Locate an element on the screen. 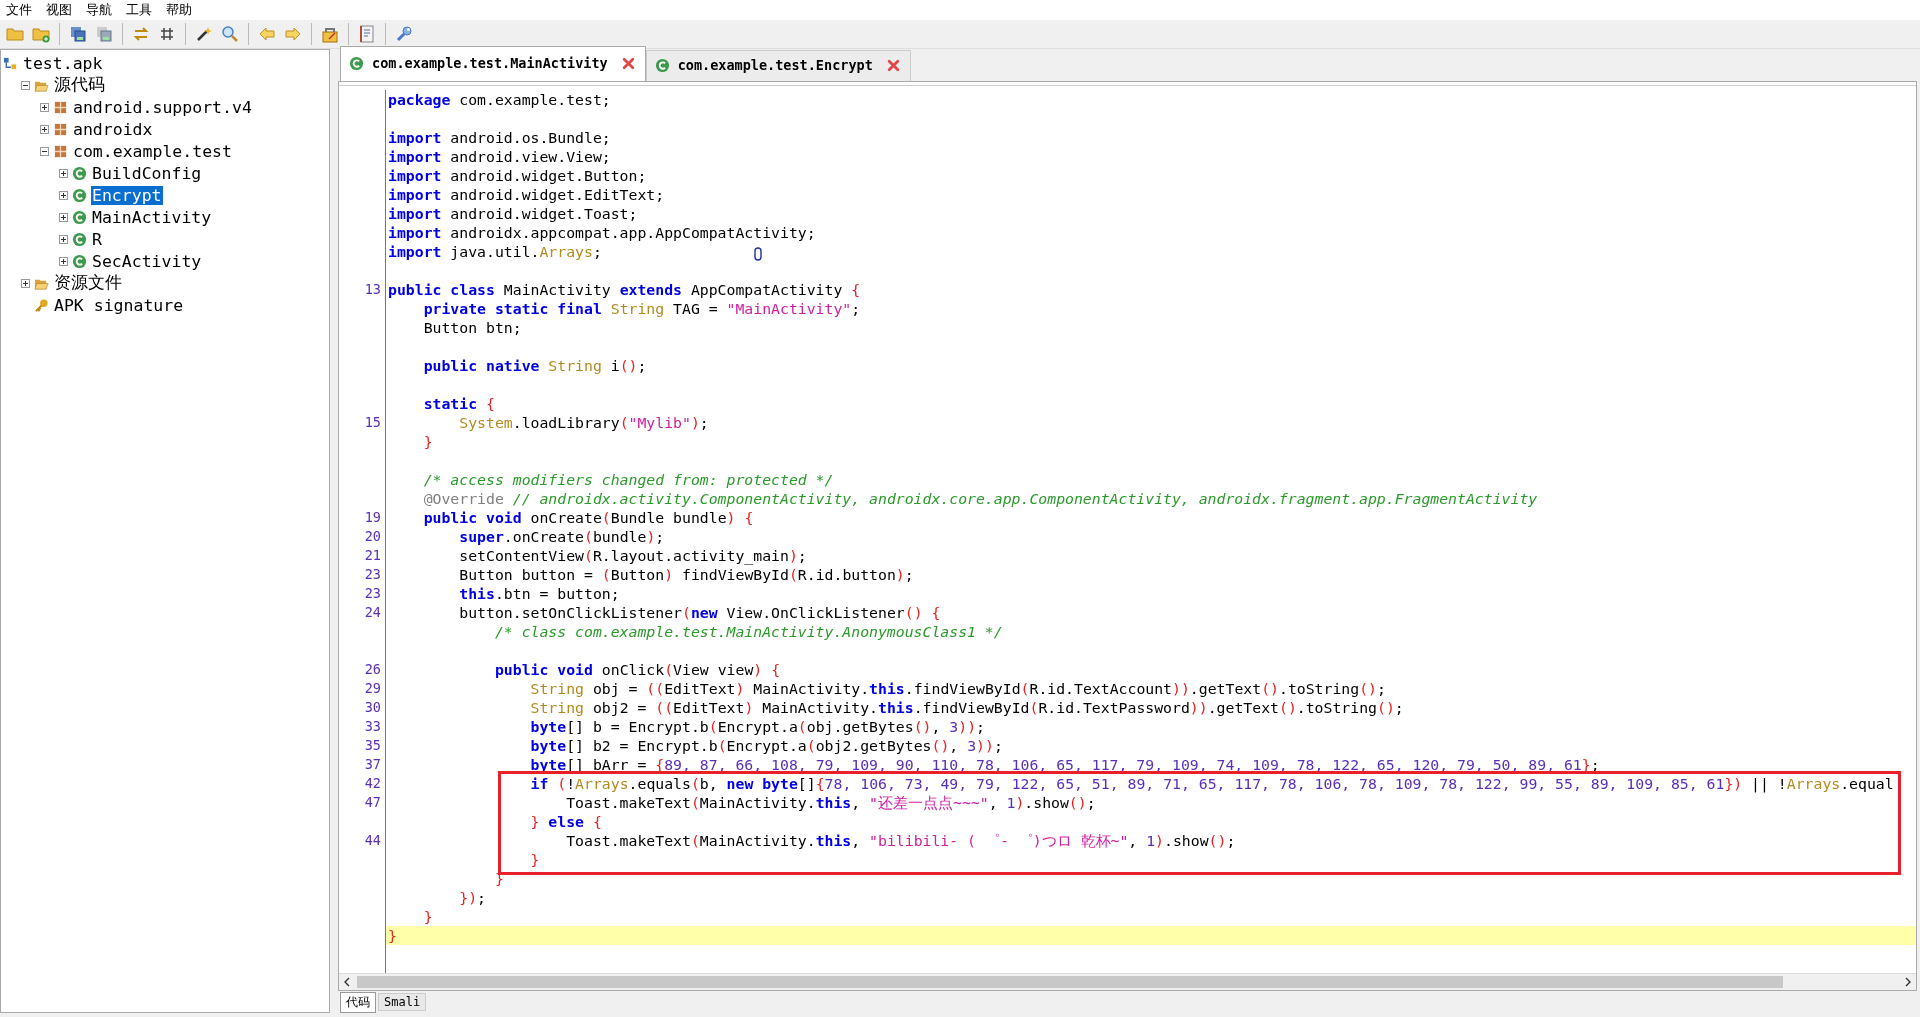 This screenshot has height=1017, width=1920. menu-item: 帮助 is located at coordinates (179, 10).